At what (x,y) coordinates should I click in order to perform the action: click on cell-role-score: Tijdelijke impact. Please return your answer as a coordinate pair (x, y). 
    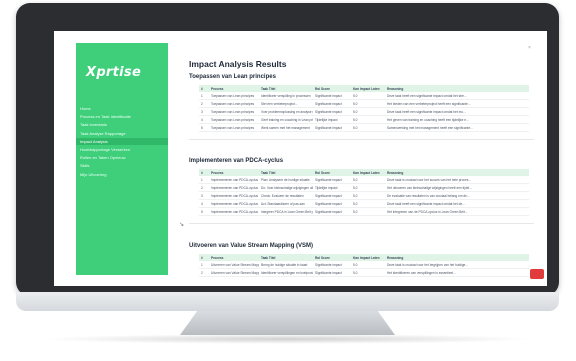
    Looking at the image, I should click on (326, 187).